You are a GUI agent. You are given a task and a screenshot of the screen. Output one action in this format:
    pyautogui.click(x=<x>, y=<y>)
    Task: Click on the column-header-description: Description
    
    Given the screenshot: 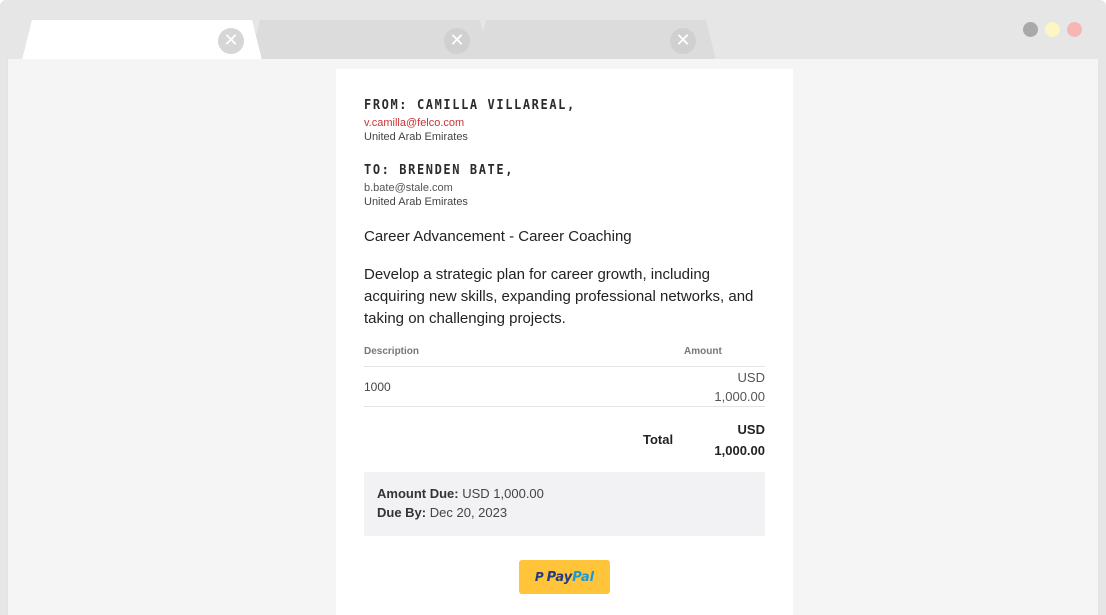 What is the action you would take?
    pyautogui.click(x=392, y=351)
    